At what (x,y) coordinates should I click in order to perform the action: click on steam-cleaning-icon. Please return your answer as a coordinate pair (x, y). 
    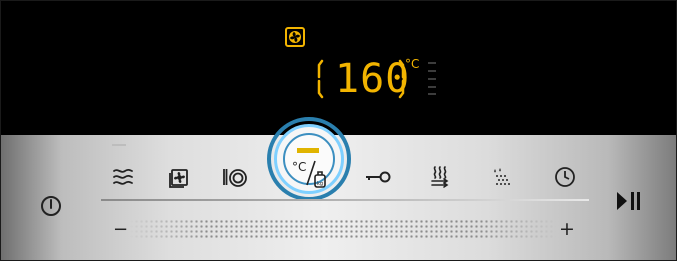
    Looking at the image, I should click on (503, 177).